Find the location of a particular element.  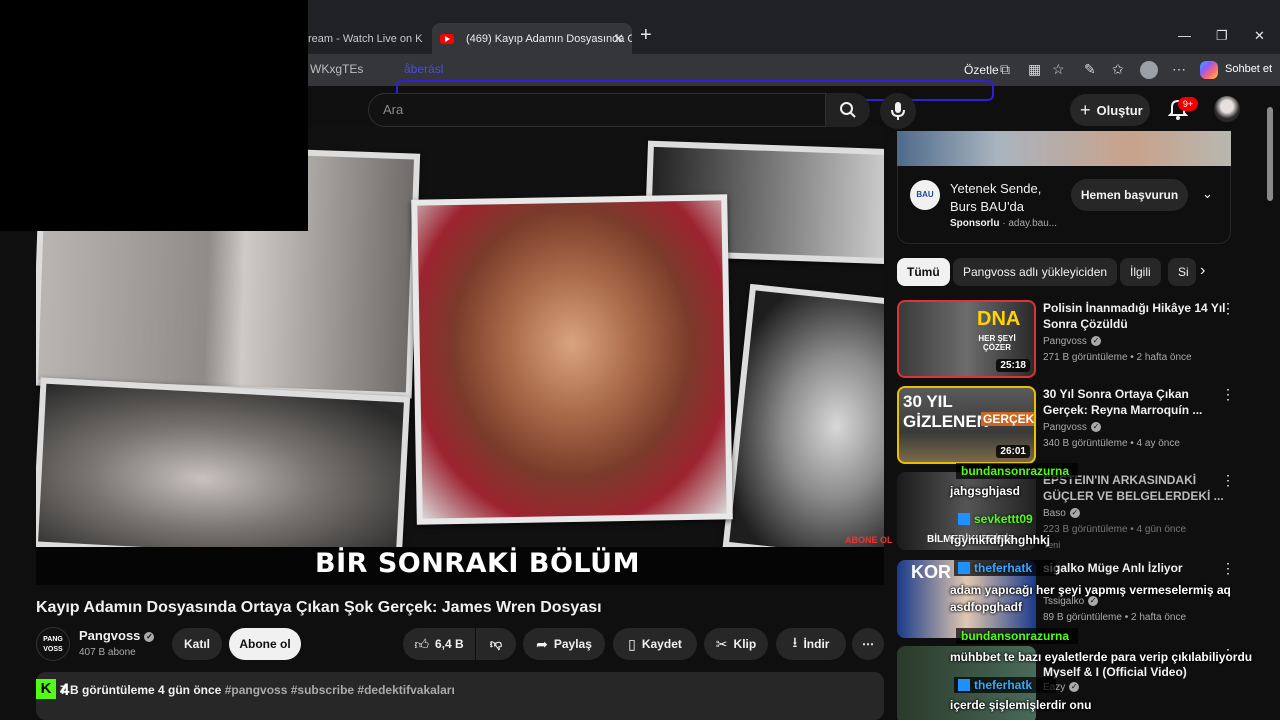

chip-from-uploader: Pangvoss adlı yükleyiciden is located at coordinates (1035, 272).